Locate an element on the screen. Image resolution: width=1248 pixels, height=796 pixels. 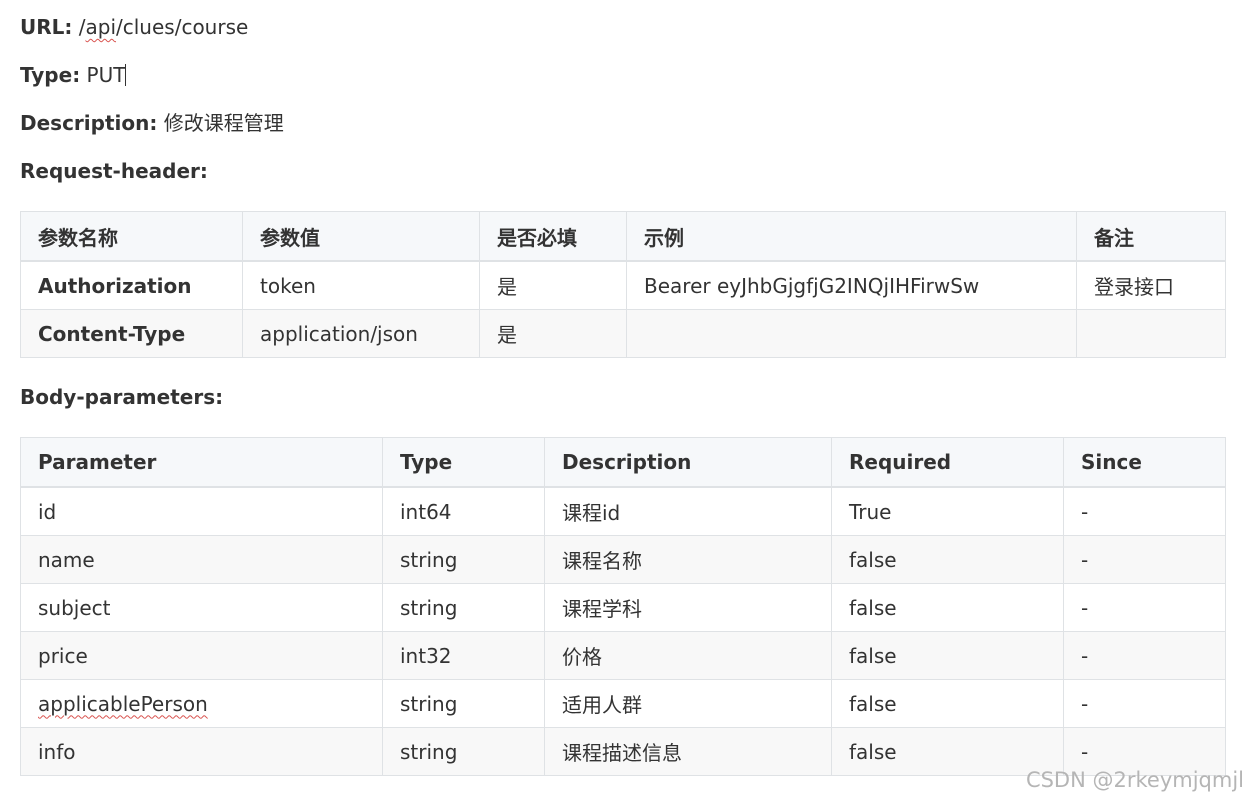
table-cell: int32 is located at coordinates (463, 655).